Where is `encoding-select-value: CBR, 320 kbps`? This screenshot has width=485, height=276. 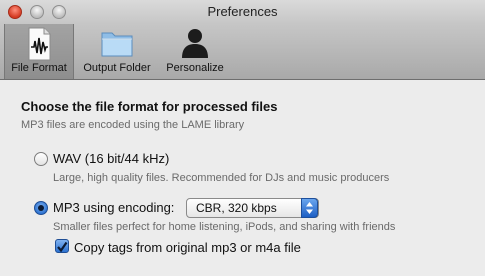 encoding-select-value: CBR, 320 kbps is located at coordinates (236, 208).